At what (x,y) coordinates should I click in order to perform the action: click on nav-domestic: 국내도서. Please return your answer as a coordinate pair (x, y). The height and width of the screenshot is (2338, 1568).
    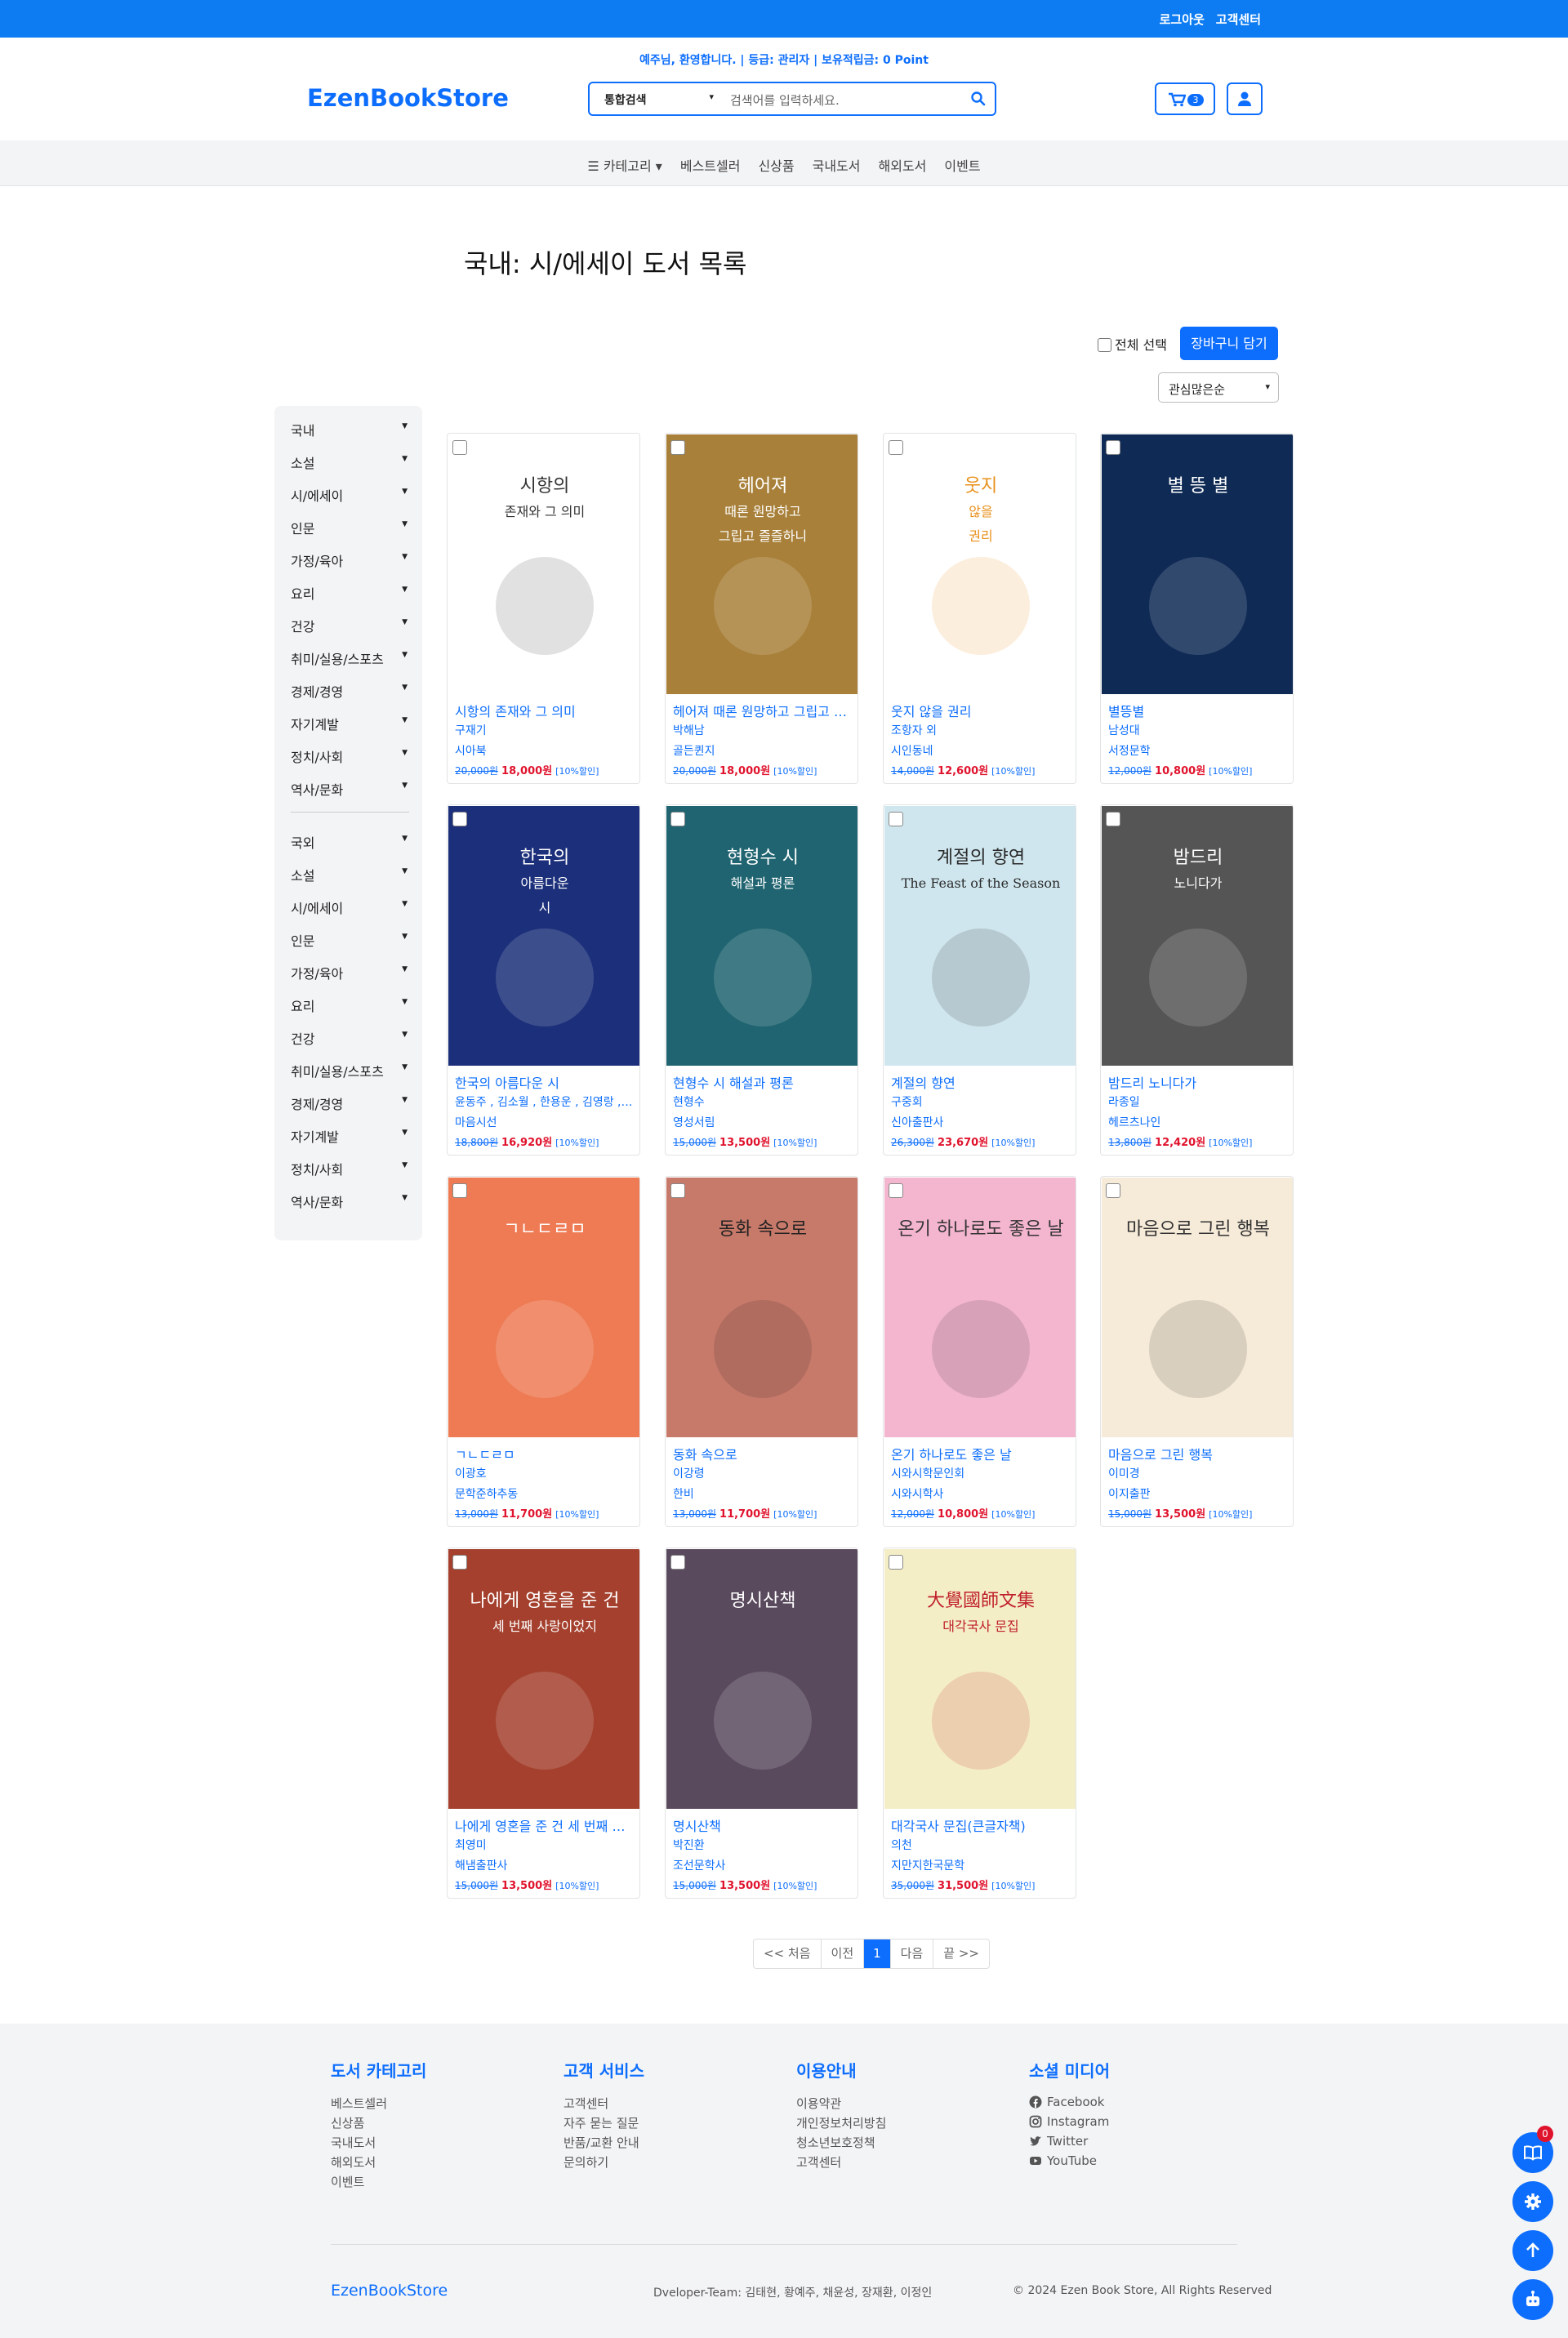
    Looking at the image, I should click on (837, 166).